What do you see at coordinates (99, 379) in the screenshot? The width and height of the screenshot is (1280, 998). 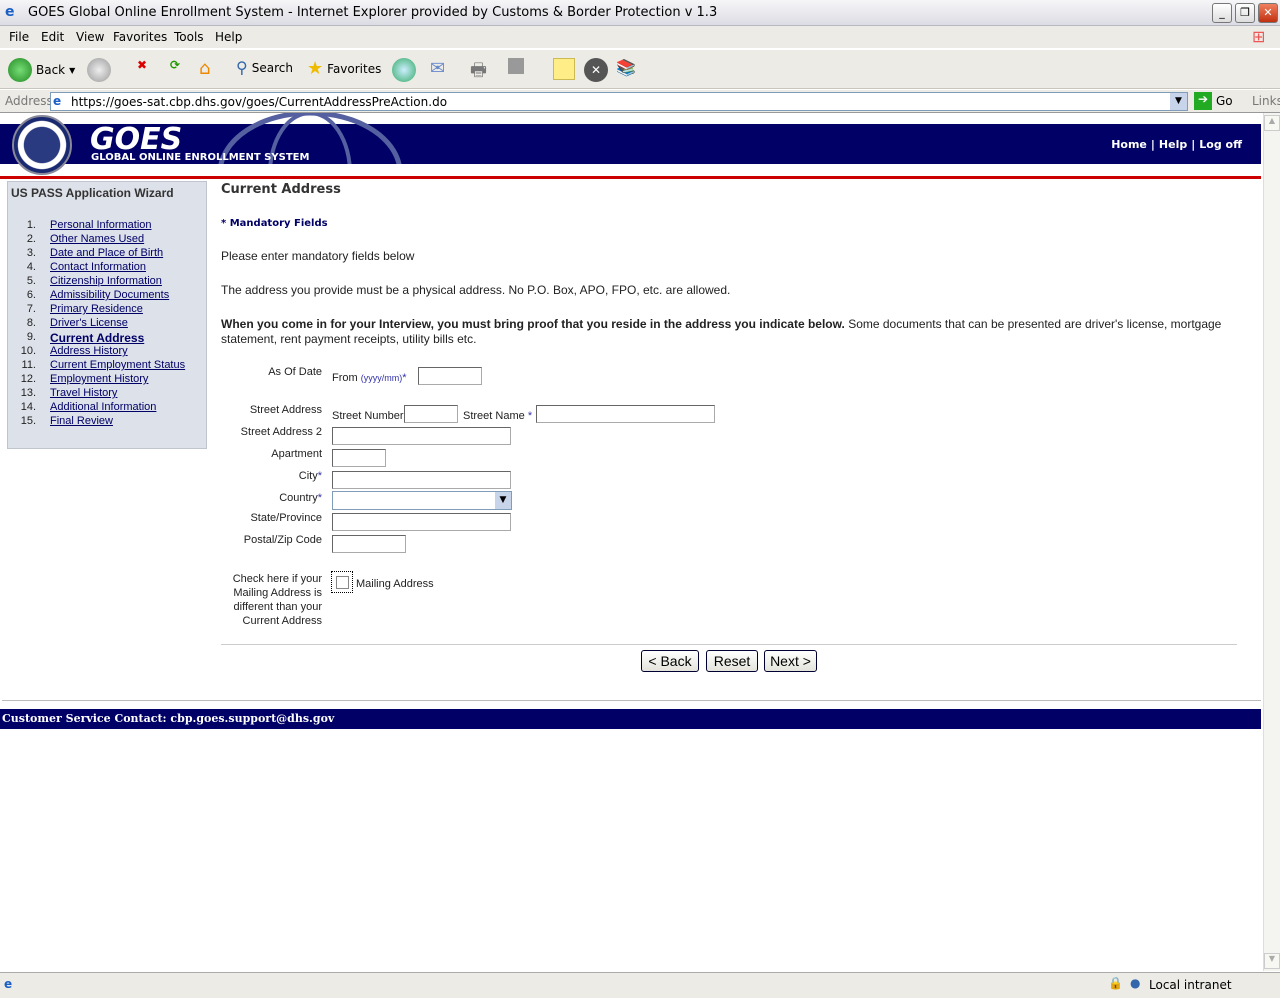 I see `wizard-step-link: Employment History` at bounding box center [99, 379].